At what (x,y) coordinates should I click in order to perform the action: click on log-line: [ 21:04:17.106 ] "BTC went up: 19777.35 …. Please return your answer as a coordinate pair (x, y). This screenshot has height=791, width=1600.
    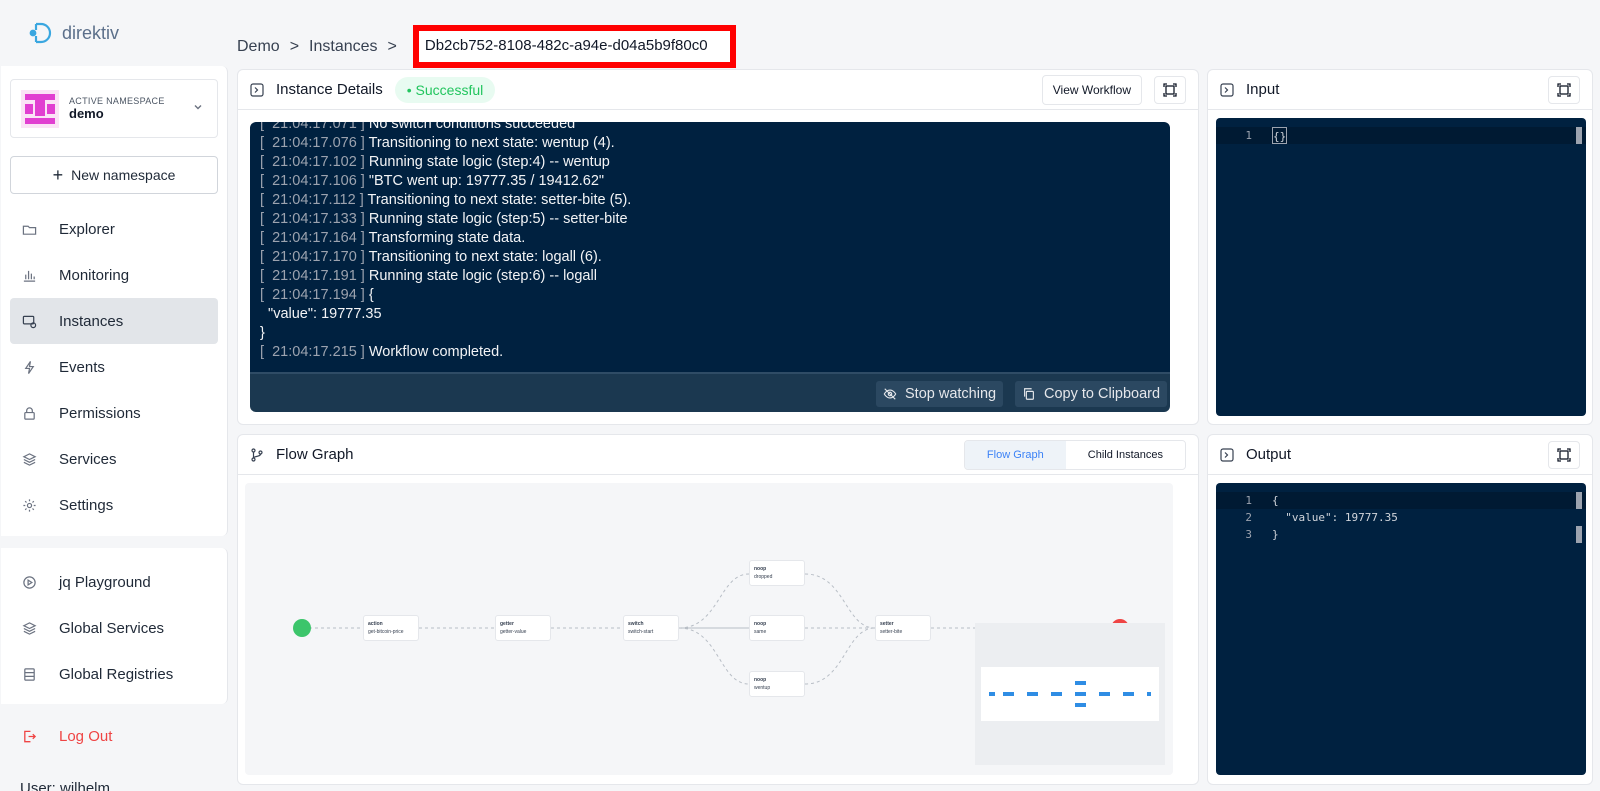
    Looking at the image, I should click on (432, 181).